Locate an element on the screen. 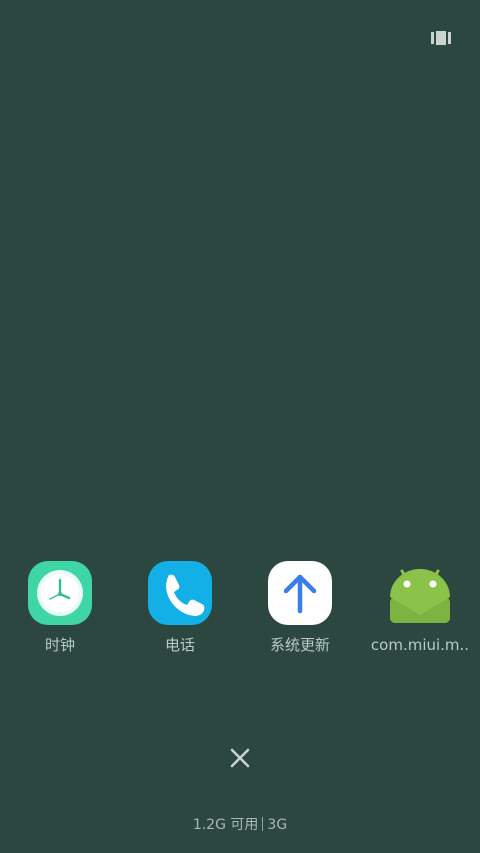 The height and width of the screenshot is (853, 480). recent-apps-list: 时钟 电话 系统更新 com.miui.m.. is located at coordinates (240, 610).